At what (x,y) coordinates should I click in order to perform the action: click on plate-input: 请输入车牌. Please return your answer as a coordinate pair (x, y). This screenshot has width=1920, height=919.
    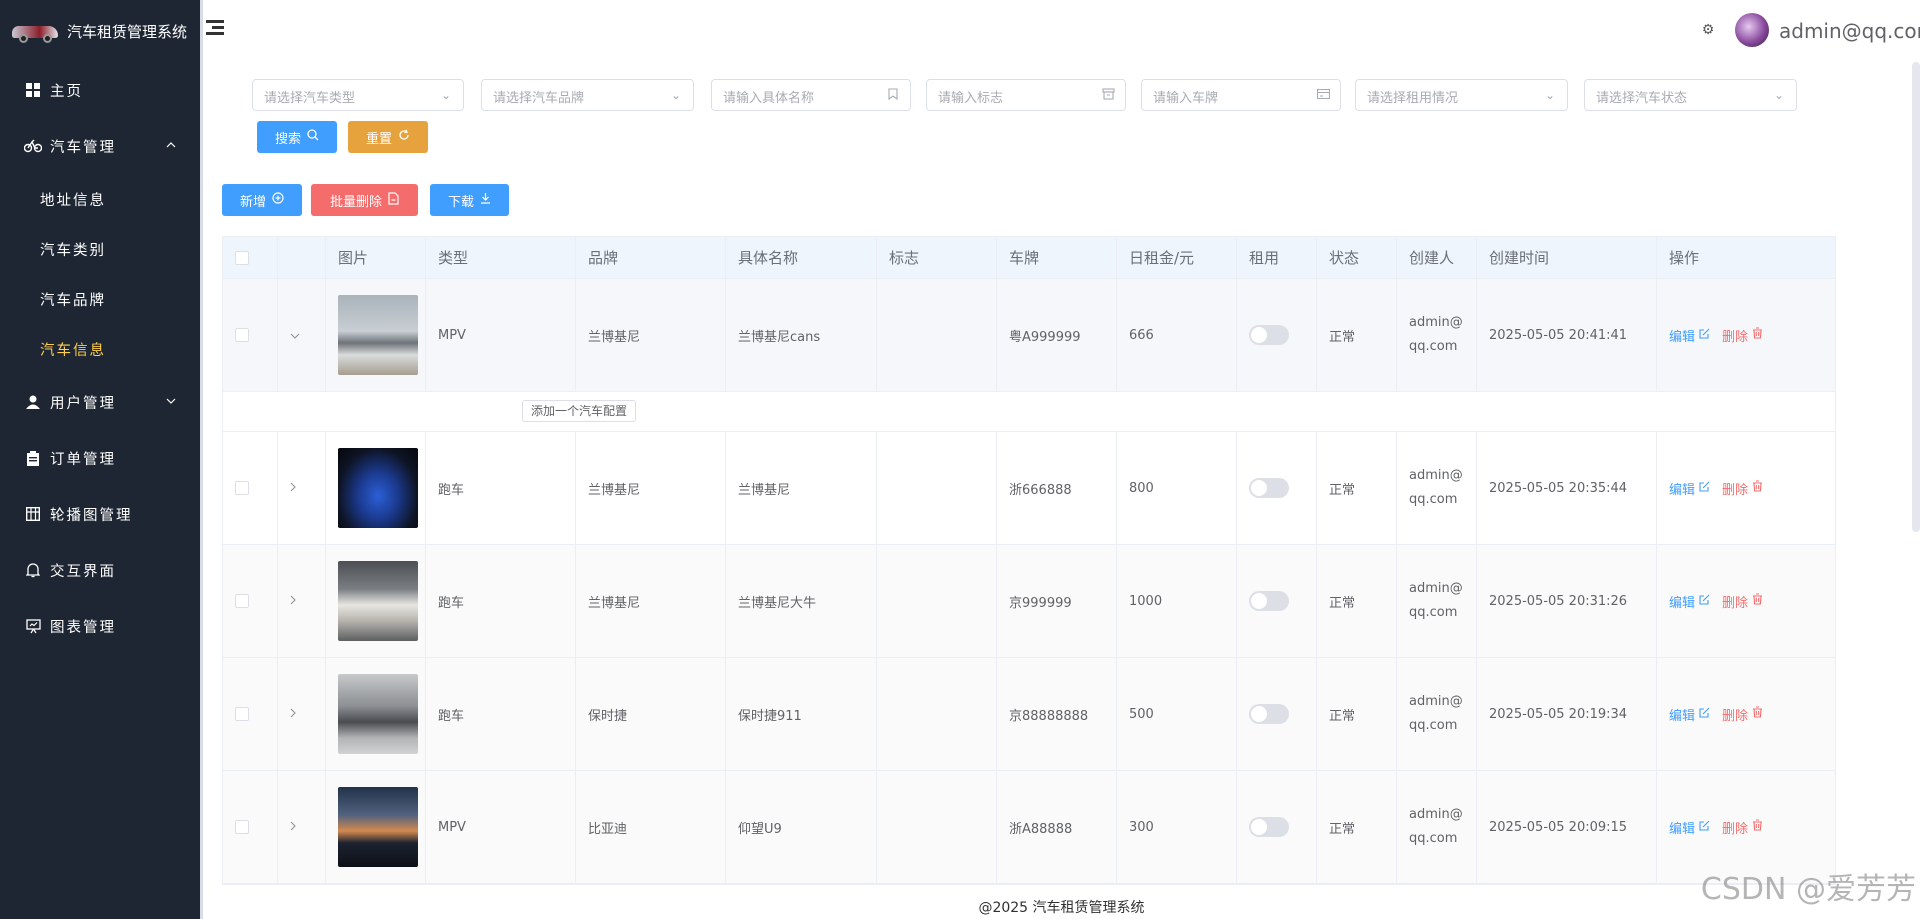
    Looking at the image, I should click on (1241, 95).